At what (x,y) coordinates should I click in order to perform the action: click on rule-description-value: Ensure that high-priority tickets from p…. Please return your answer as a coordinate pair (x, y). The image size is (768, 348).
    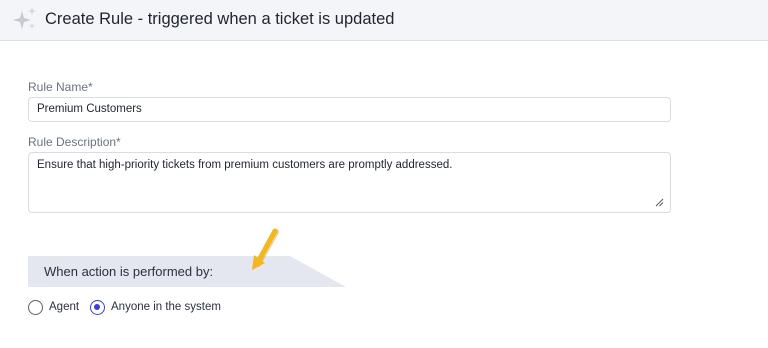
    Looking at the image, I should click on (245, 165).